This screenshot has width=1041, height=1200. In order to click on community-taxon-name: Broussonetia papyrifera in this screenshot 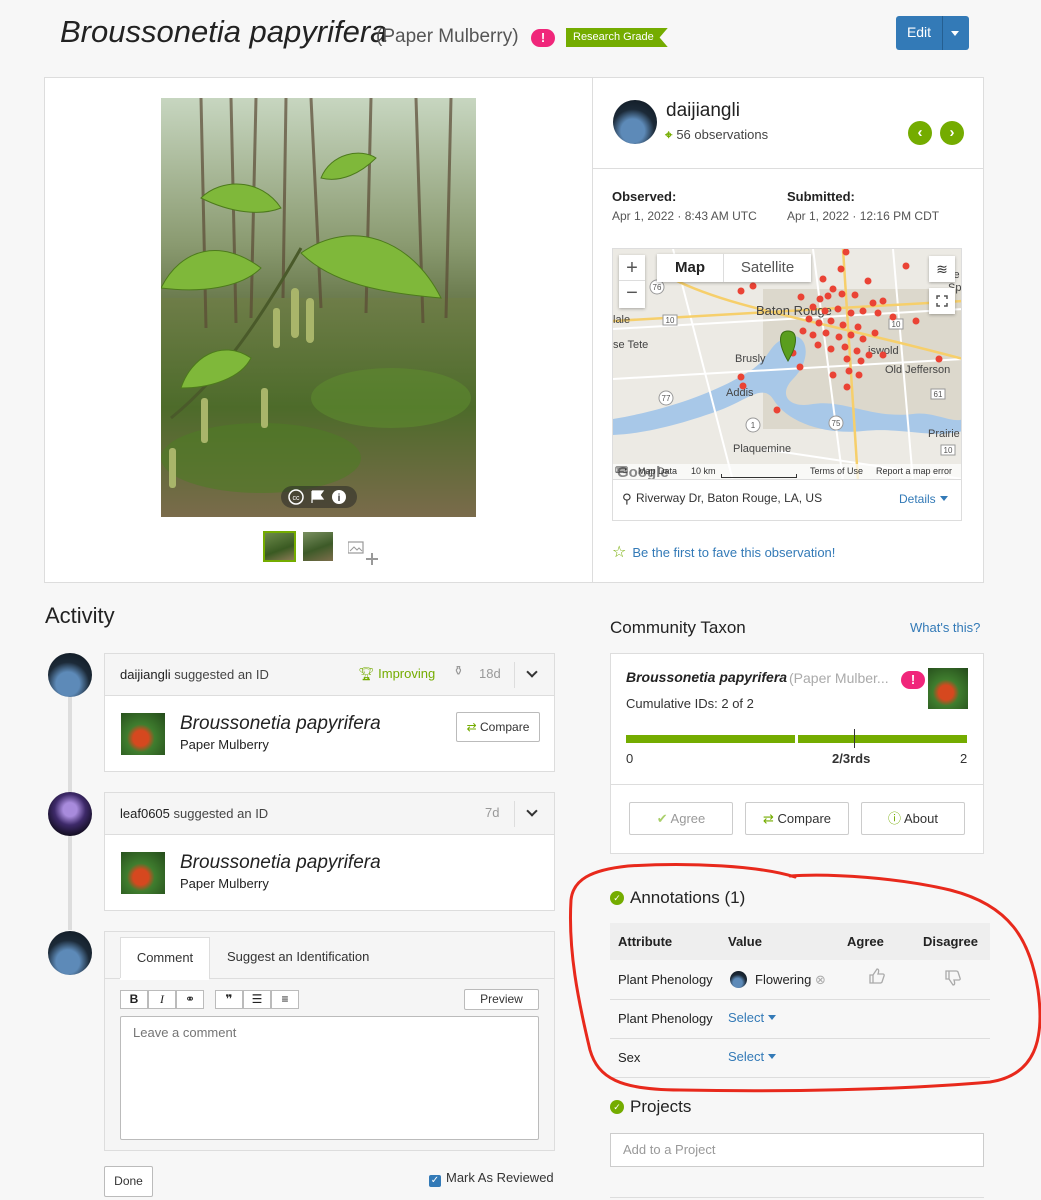, I will do `click(706, 677)`.